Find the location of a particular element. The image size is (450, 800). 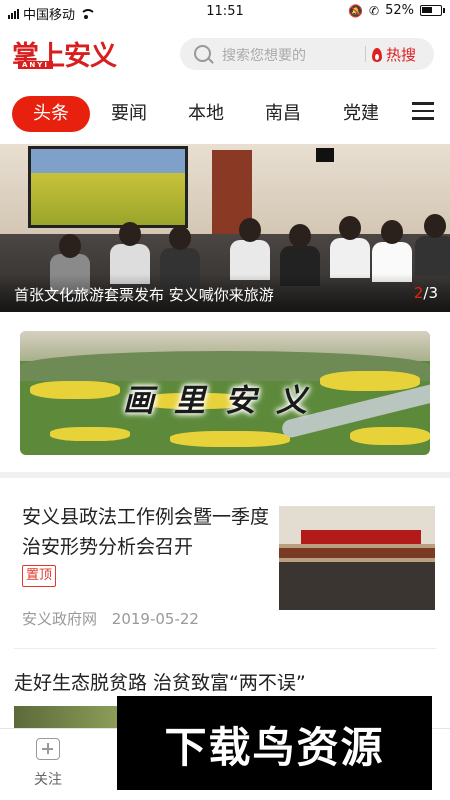

app-logo: 掌上安义 ANYI is located at coordinates (67, 54).